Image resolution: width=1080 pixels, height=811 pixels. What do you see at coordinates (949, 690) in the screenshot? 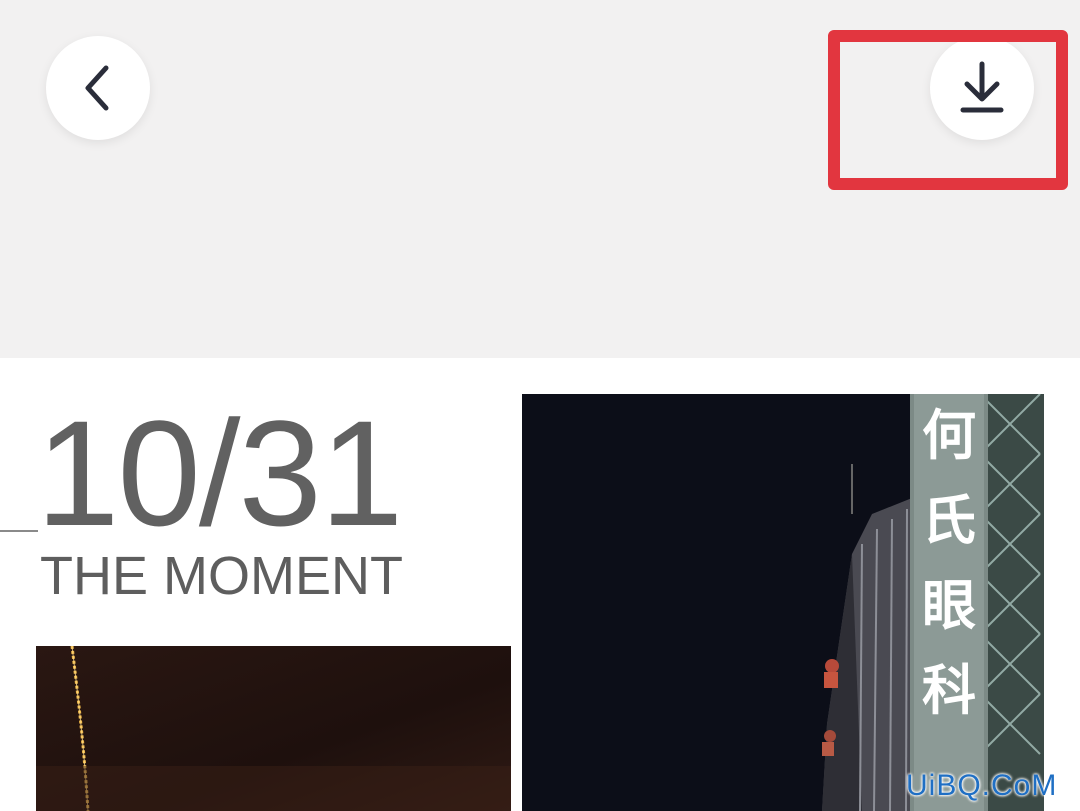
I see `sign-char: 科` at bounding box center [949, 690].